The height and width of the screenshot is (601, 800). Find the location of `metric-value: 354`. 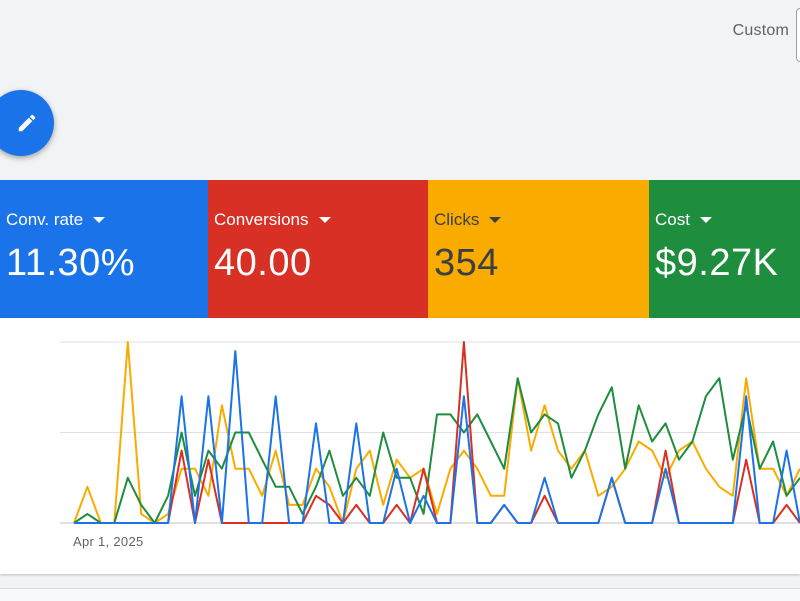

metric-value: 354 is located at coordinates (466, 263).